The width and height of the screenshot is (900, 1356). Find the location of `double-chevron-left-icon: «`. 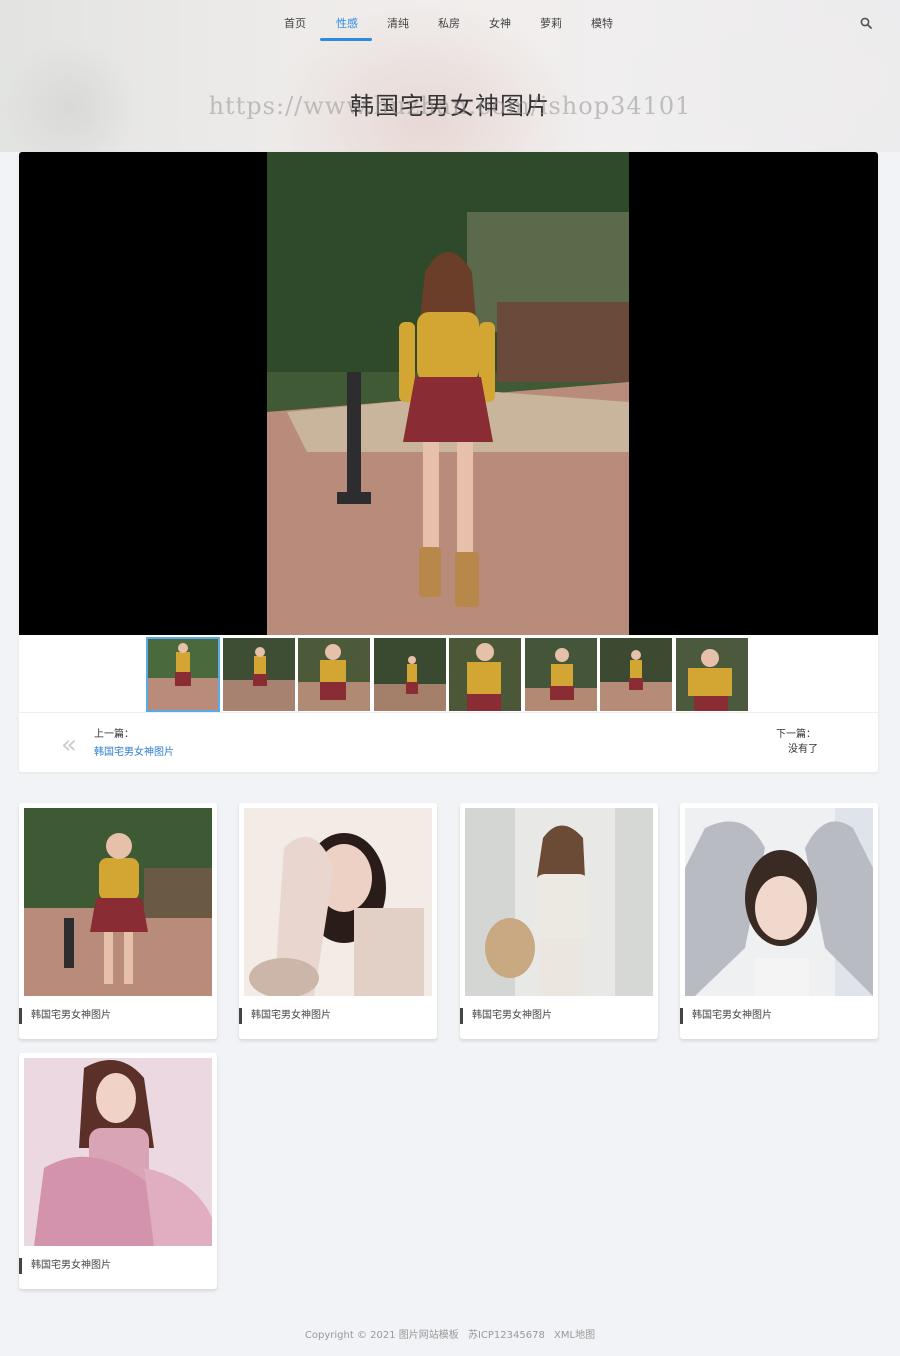

double-chevron-left-icon: « is located at coordinates (69, 745).